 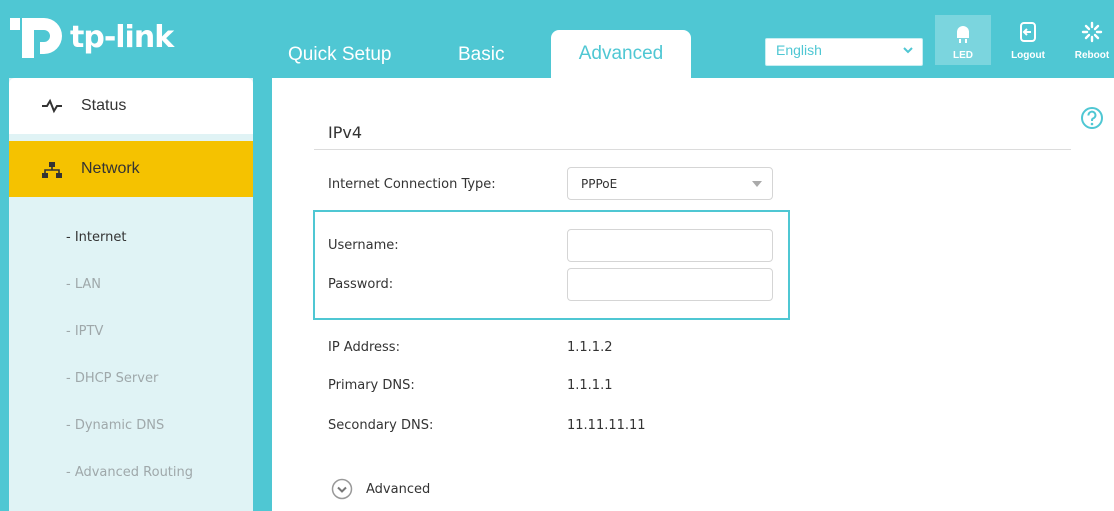 I want to click on sidebar-item-network: Network, so click(x=131, y=169).